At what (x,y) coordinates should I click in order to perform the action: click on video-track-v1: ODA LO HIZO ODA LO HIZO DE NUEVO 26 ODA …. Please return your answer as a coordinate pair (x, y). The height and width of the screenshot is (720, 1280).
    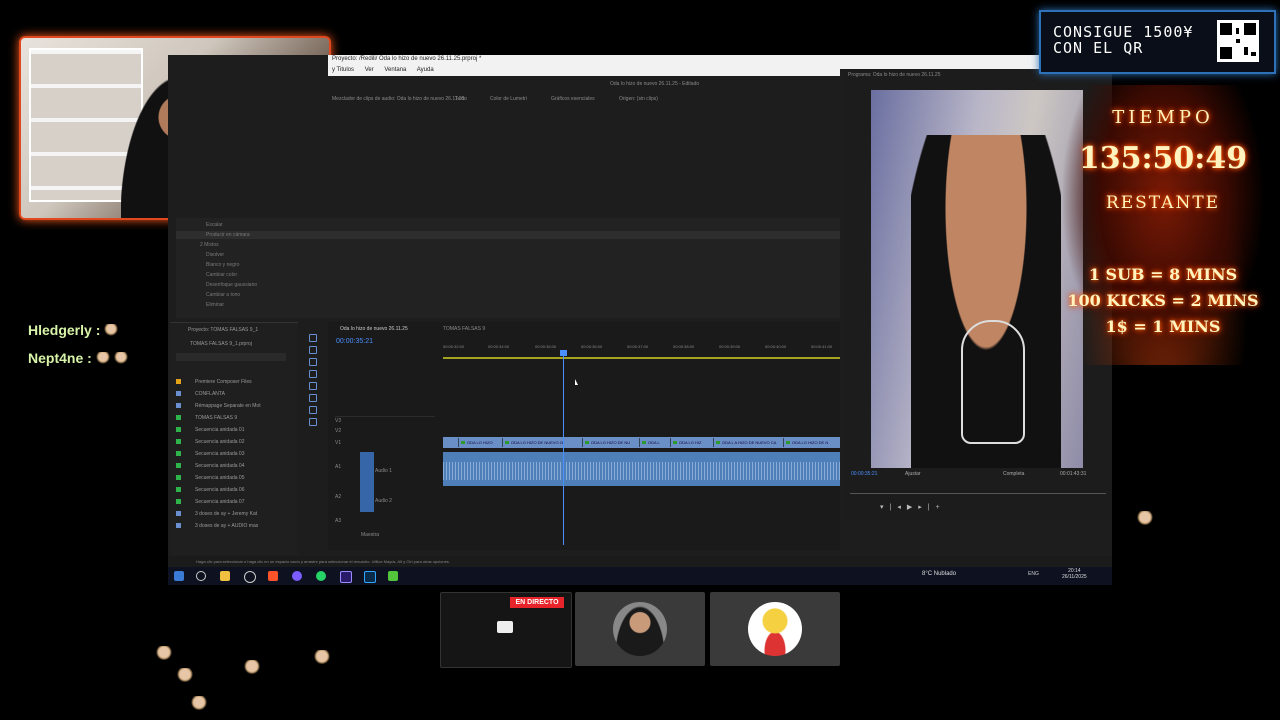
    Looking at the image, I should click on (641, 442).